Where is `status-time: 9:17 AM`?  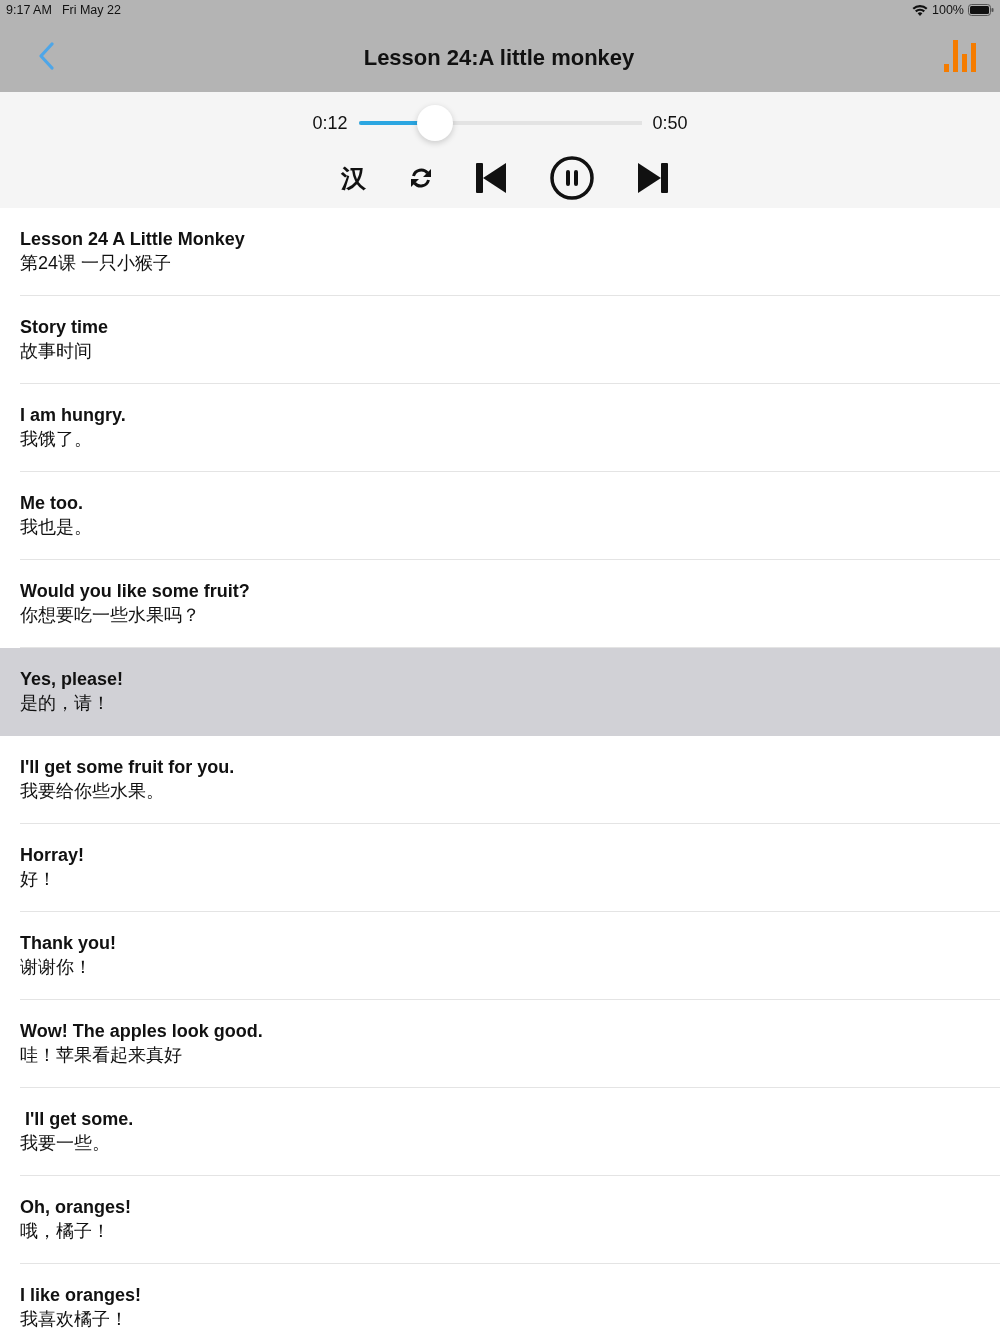 status-time: 9:17 AM is located at coordinates (29, 10).